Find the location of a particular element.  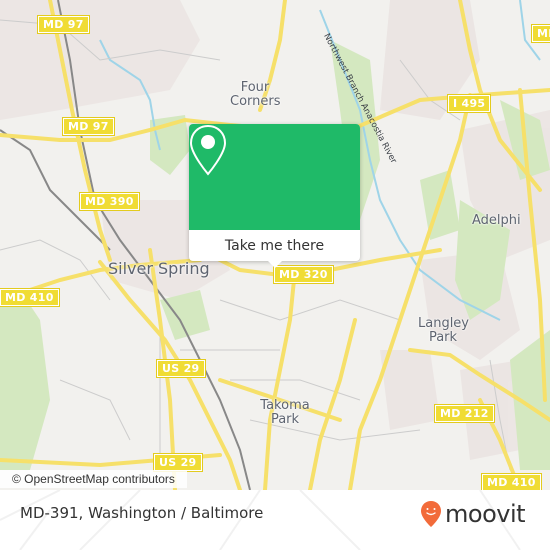

road-shield-md-320: MD 320 is located at coordinates (303, 274).